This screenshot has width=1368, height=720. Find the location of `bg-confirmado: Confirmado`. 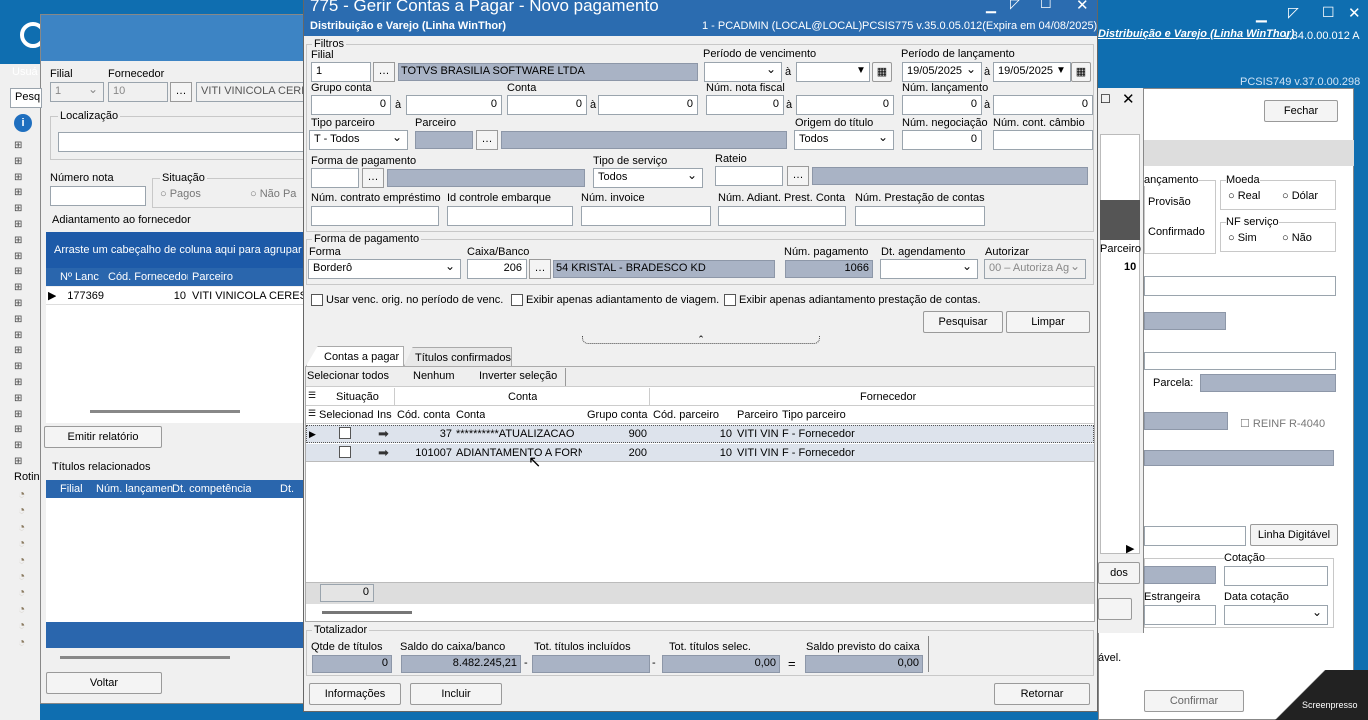

bg-confirmado: Confirmado is located at coordinates (1176, 232).